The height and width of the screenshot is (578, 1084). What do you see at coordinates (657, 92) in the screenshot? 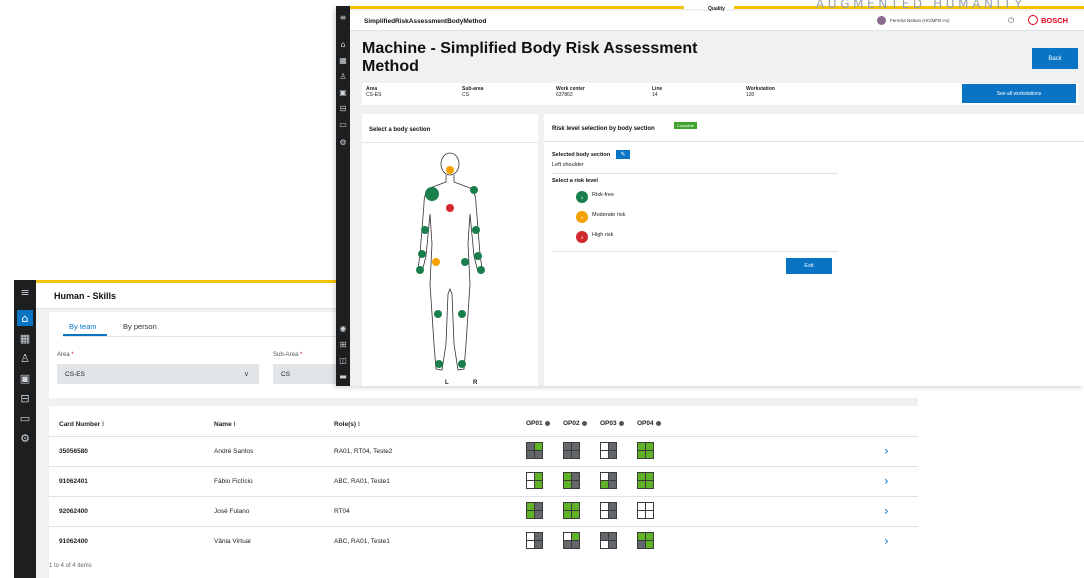
I see `info-line: Line 14` at bounding box center [657, 92].